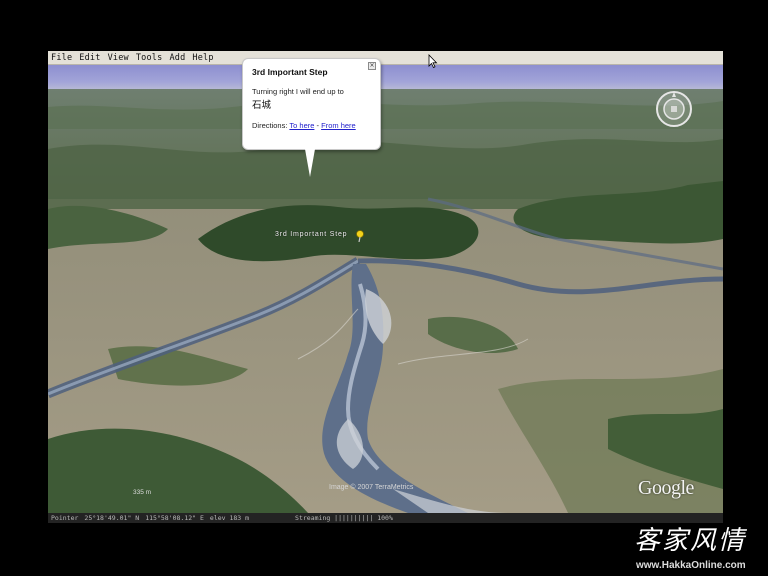  Describe the element at coordinates (177, 58) in the screenshot. I see `menu-add: Add` at that location.